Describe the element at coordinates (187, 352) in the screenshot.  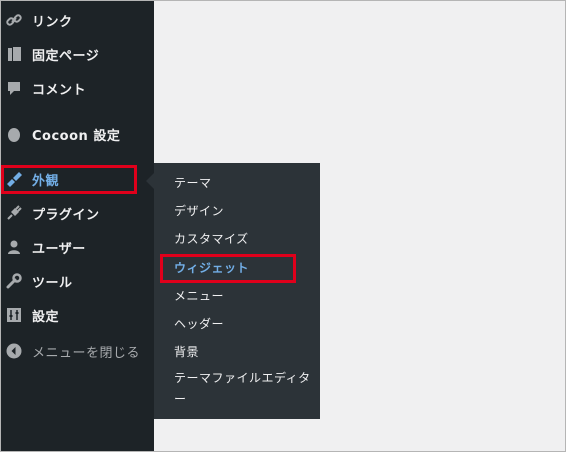
I see `submenu-item-label: 背景` at that location.